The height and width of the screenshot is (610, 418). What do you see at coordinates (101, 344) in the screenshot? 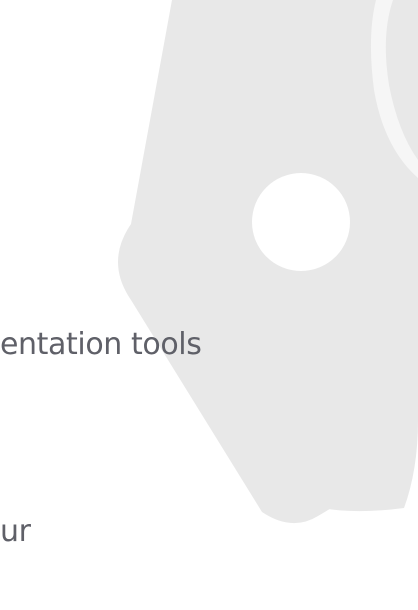
I see `feature-text-line: entation tools` at bounding box center [101, 344].